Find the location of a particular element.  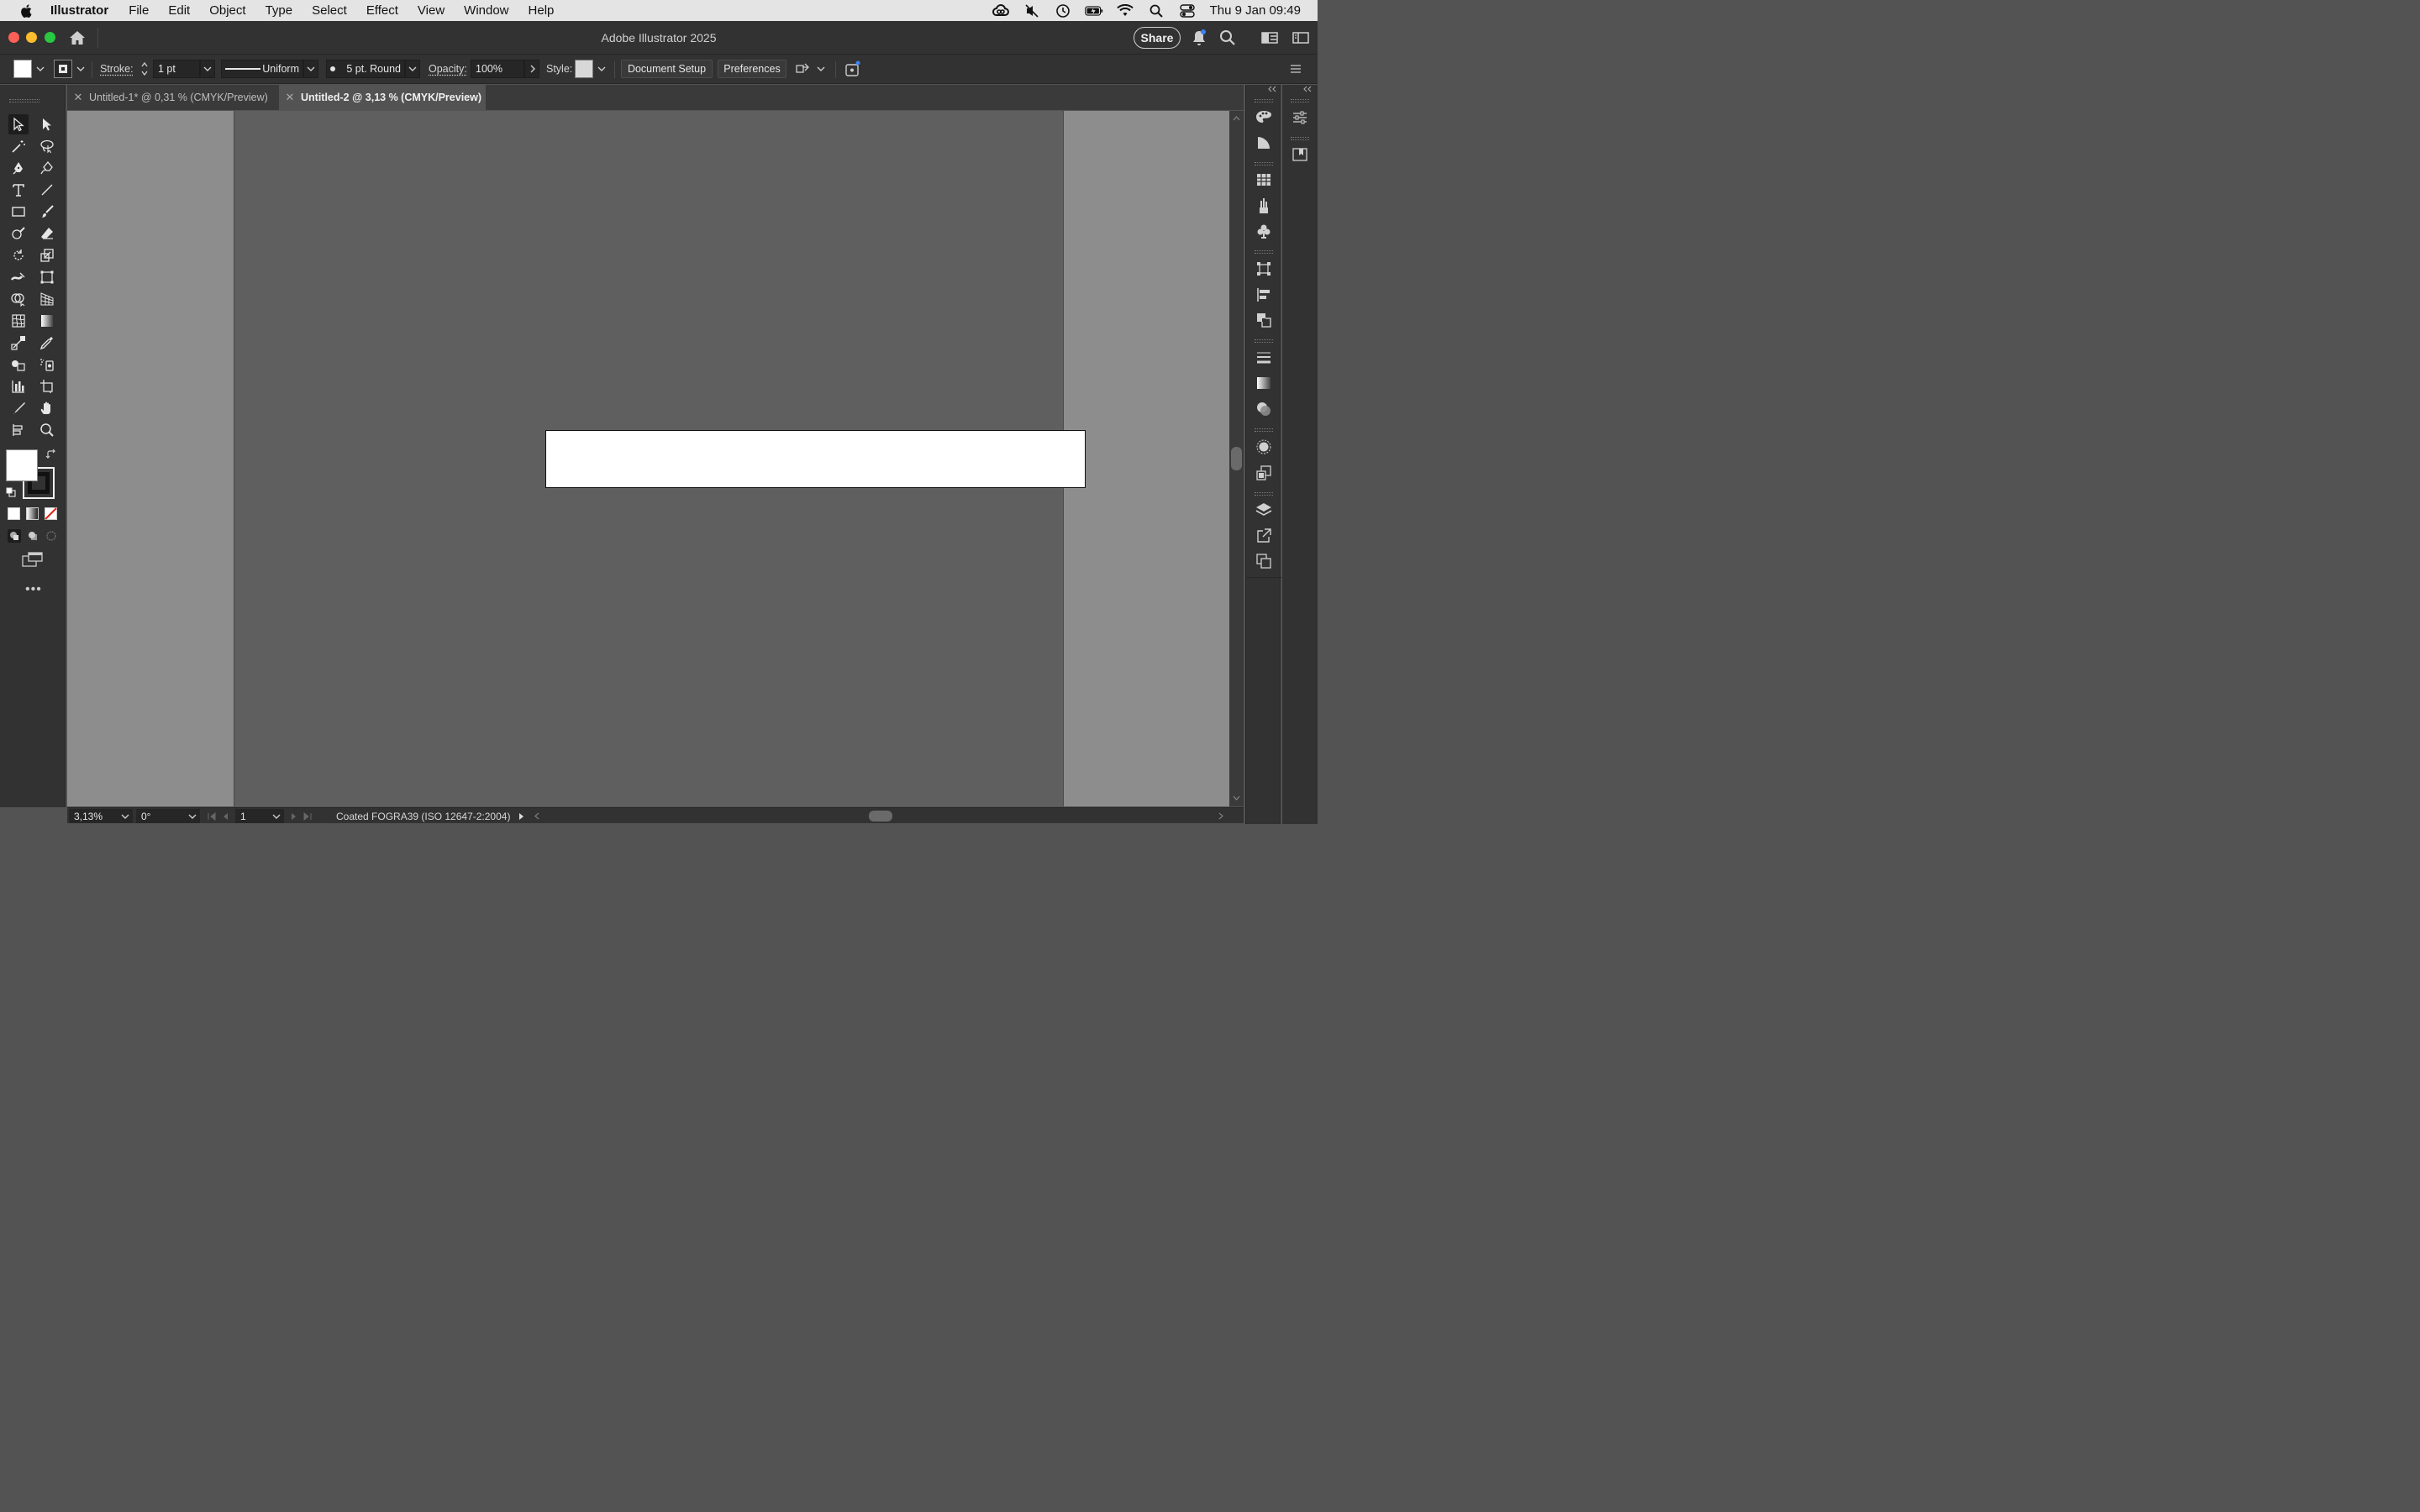

rectangle-tool-icon is located at coordinates (18, 212).